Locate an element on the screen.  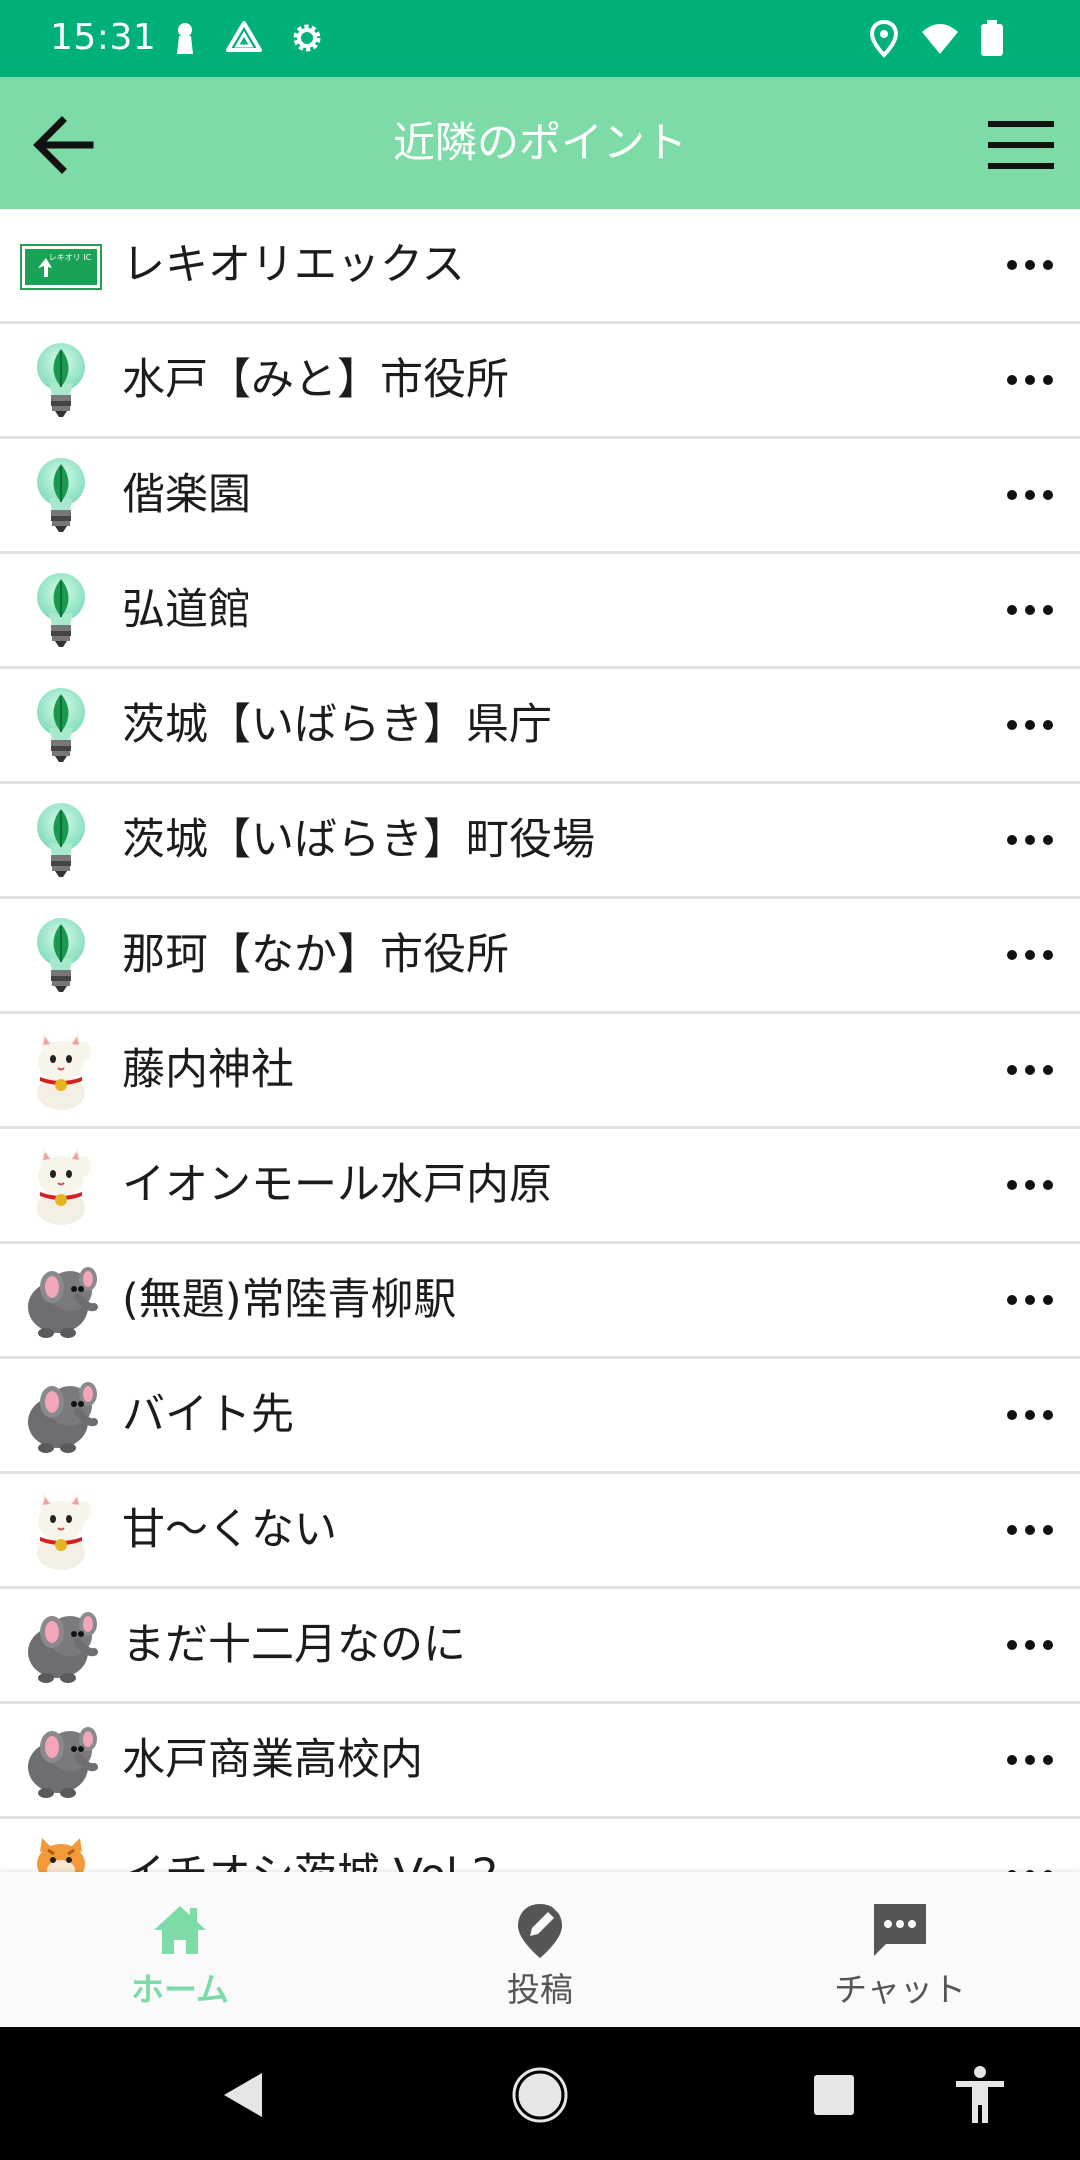
keyhole-icon is located at coordinates (185, 38).